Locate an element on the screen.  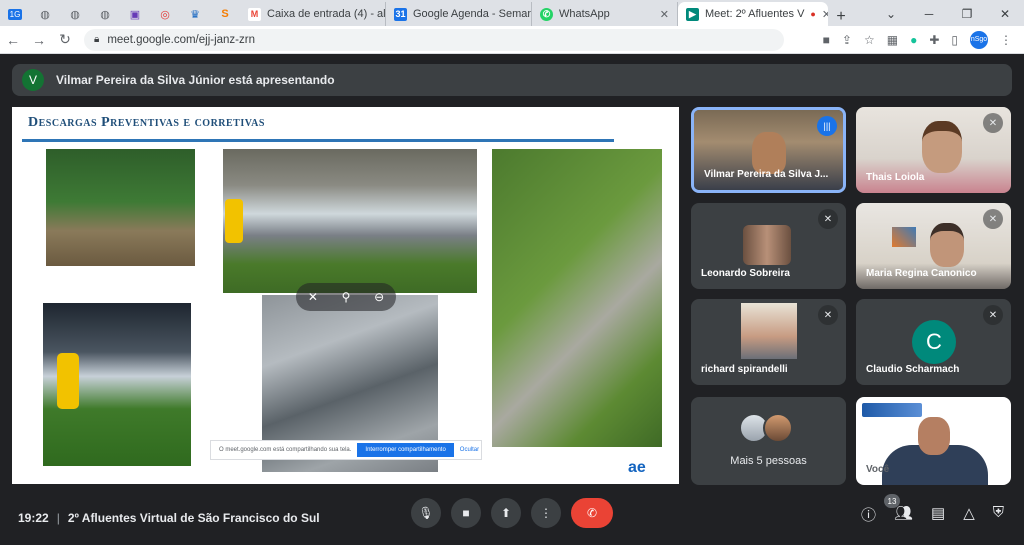
tab-search-icon: ⌄ is located at coordinates (891, 14).